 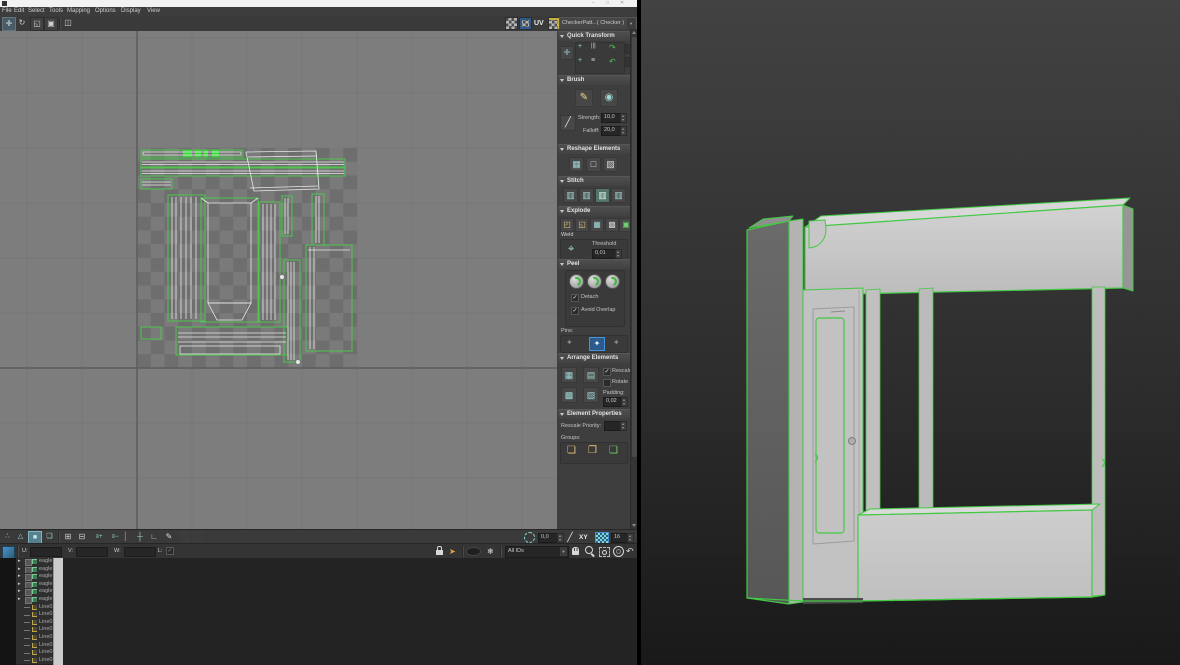 What do you see at coordinates (623, 131) in the screenshot?
I see `falloff-spinner` at bounding box center [623, 131].